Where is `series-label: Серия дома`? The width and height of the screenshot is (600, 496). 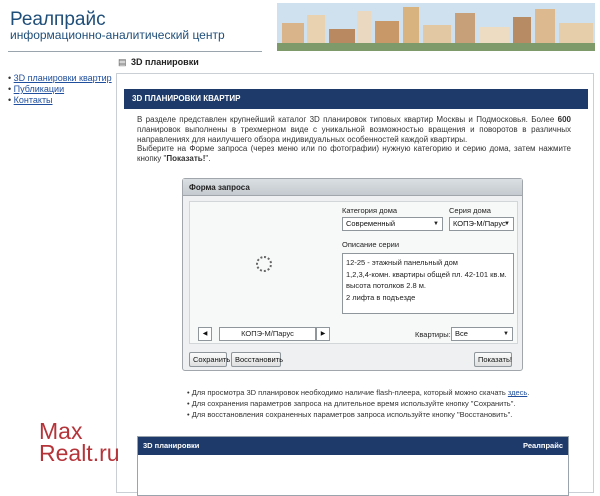 series-label: Серия дома is located at coordinates (470, 210).